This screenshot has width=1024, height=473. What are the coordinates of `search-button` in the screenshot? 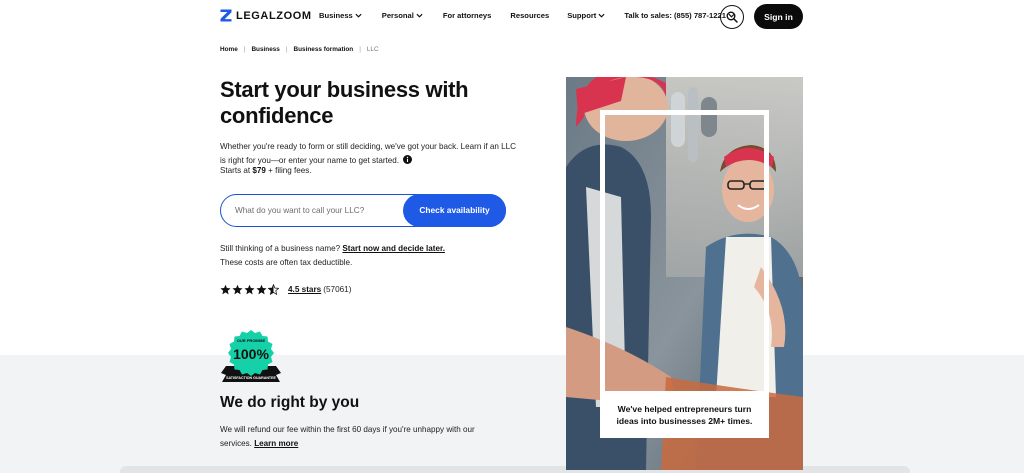 It's located at (732, 17).